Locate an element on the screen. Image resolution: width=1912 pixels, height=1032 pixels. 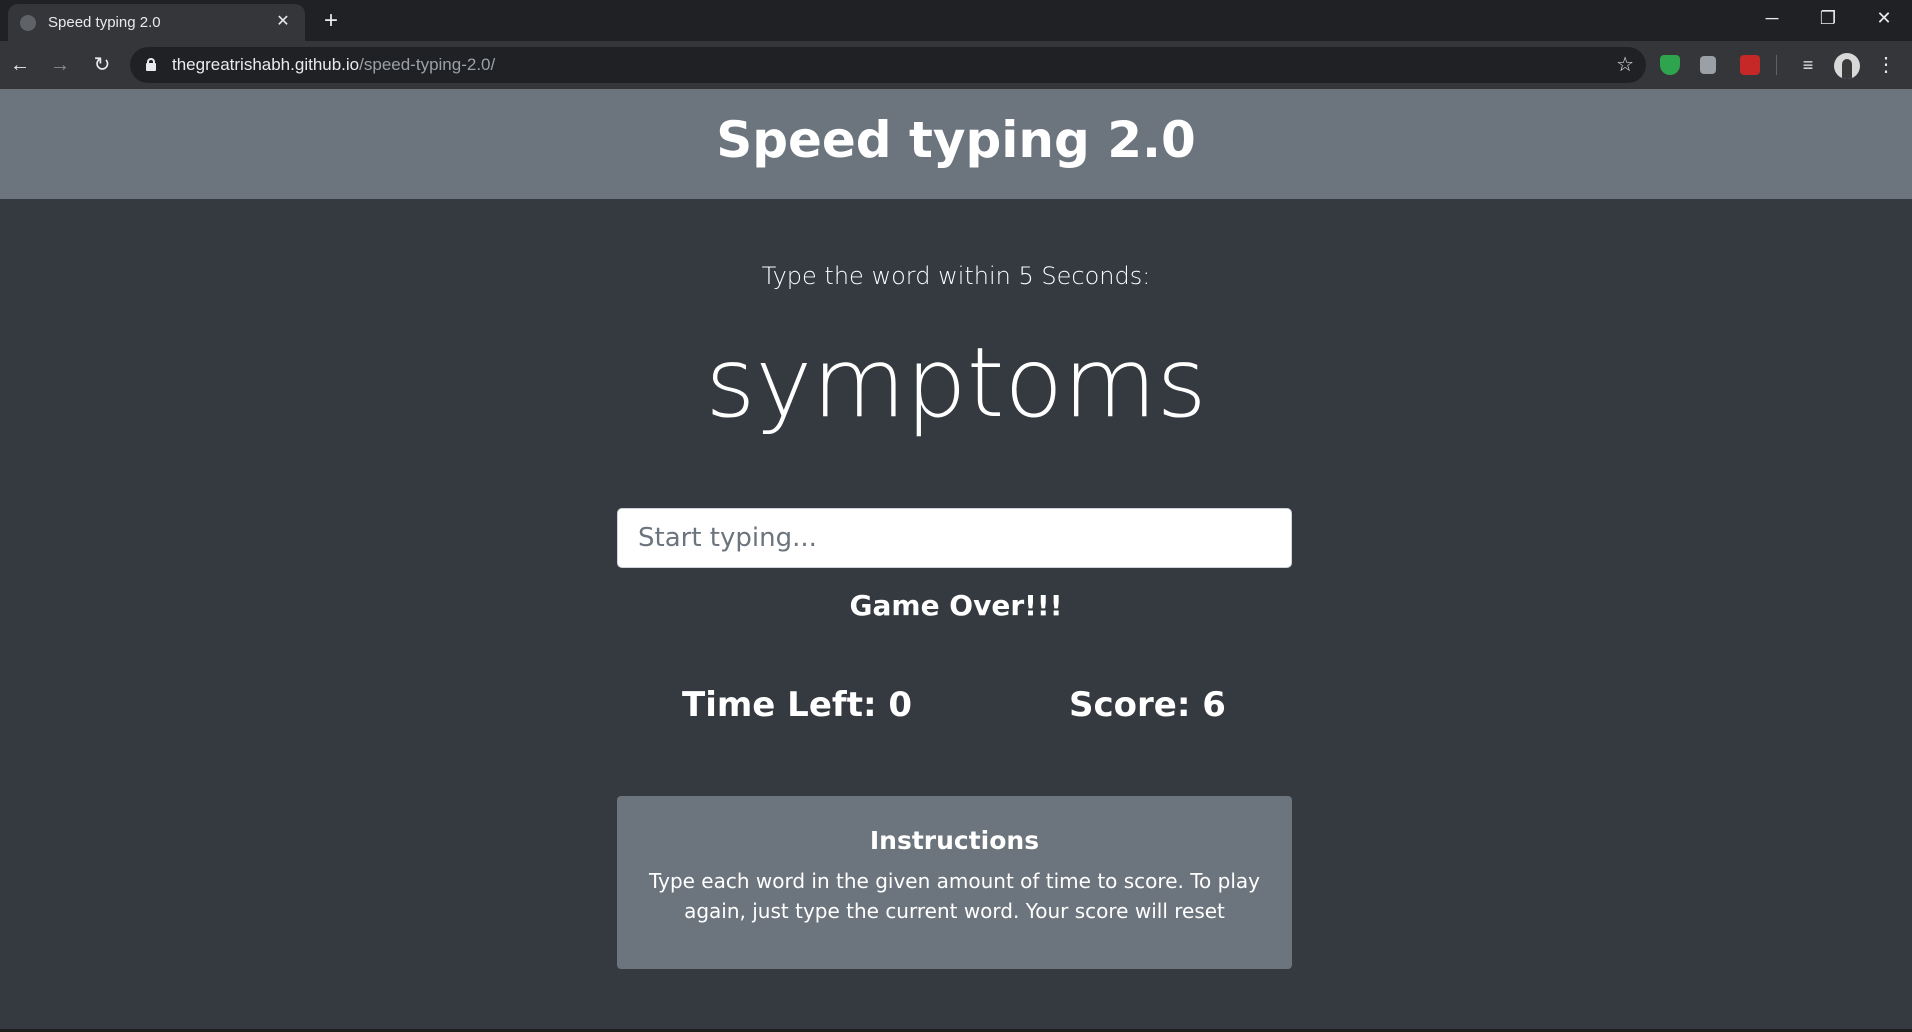
back-icon: ← is located at coordinates (20, 65).